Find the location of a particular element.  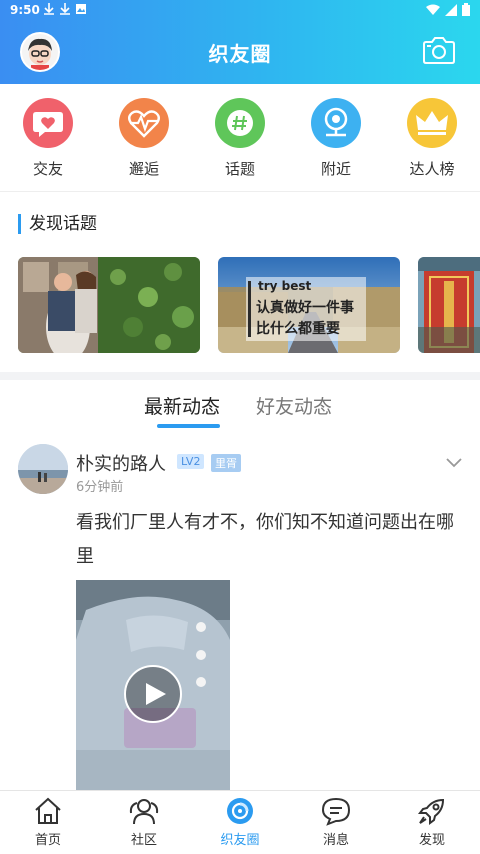

nav-item-zhiyouquan: 织友圈 is located at coordinates (240, 821).